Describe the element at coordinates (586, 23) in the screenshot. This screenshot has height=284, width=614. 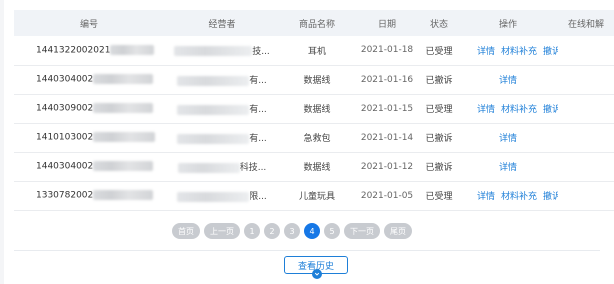
I see `column-header: 在线和解` at that location.